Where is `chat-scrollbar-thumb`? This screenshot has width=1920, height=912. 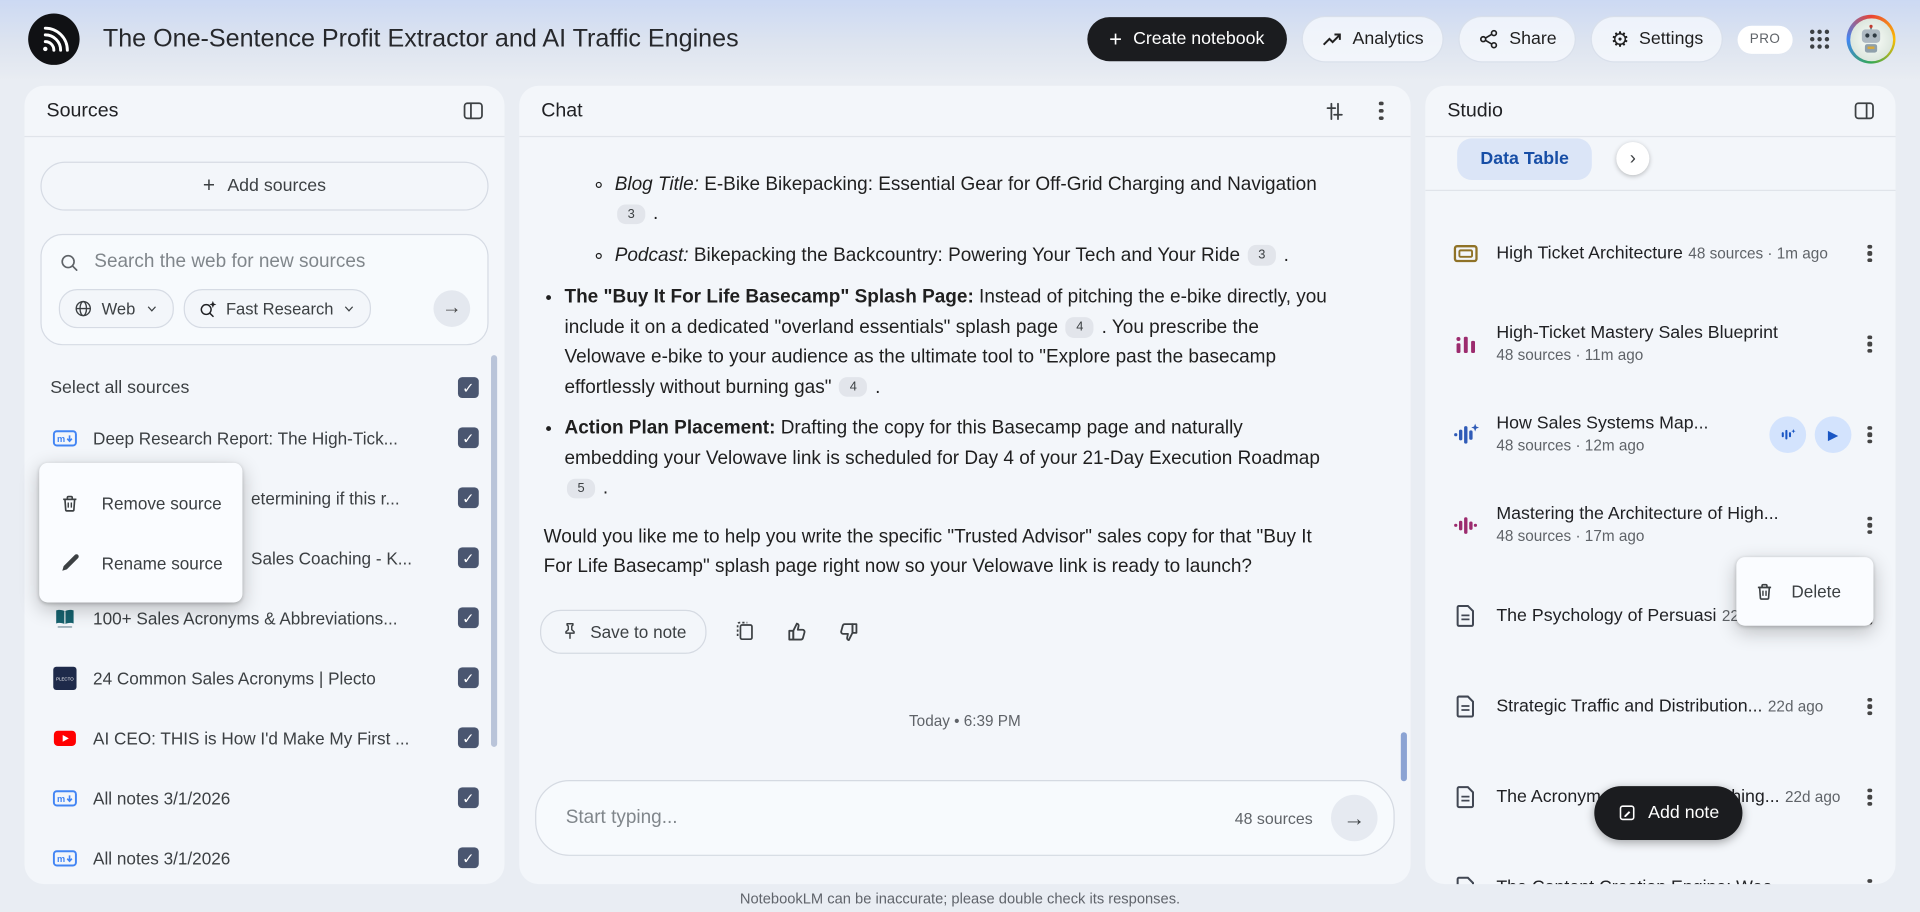
chat-scrollbar-thumb is located at coordinates (1403, 757).